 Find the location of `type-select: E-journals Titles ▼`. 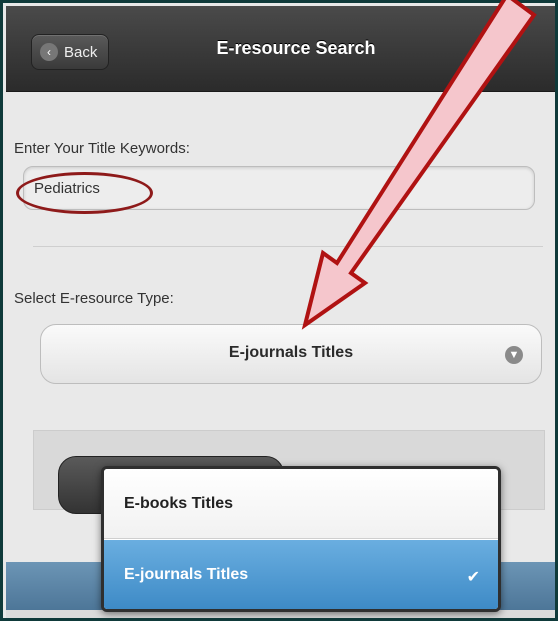

type-select: E-journals Titles ▼ is located at coordinates (291, 354).